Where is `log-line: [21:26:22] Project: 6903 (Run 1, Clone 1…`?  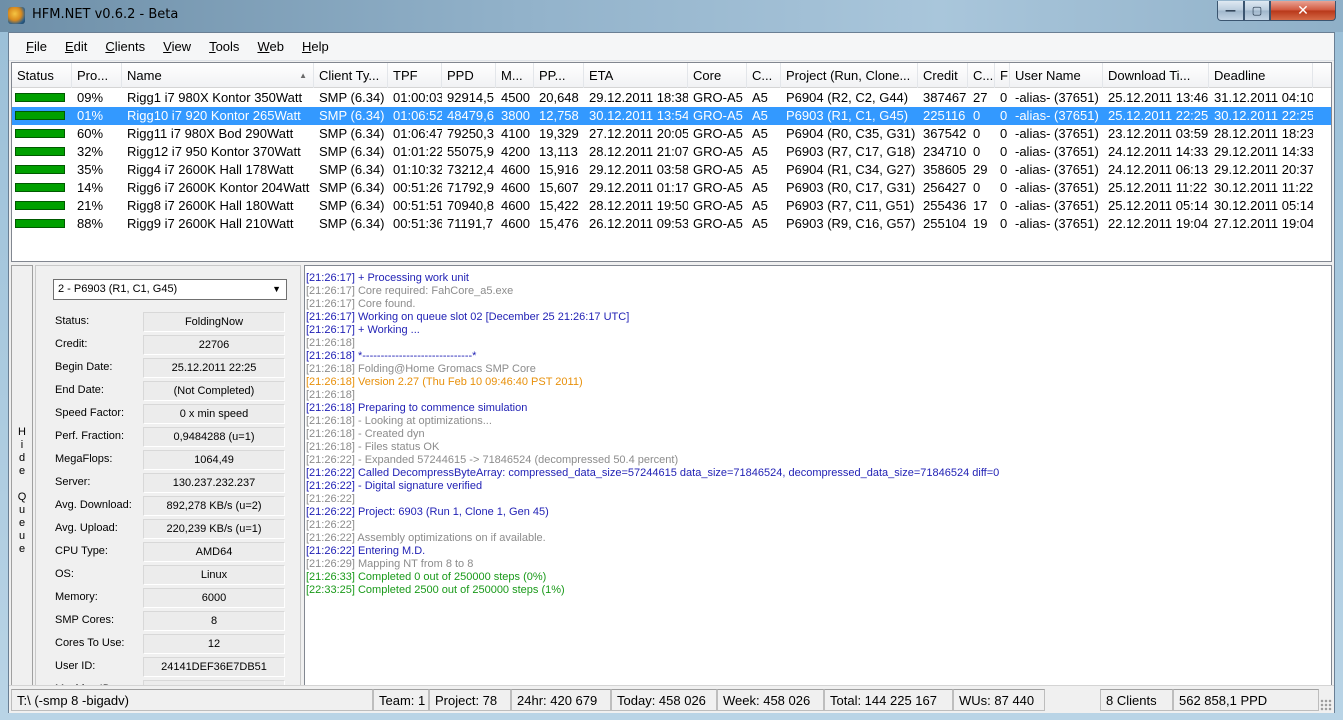
log-line: [21:26:22] Project: 6903 (Run 1, Clone 1… is located at coordinates (427, 512).